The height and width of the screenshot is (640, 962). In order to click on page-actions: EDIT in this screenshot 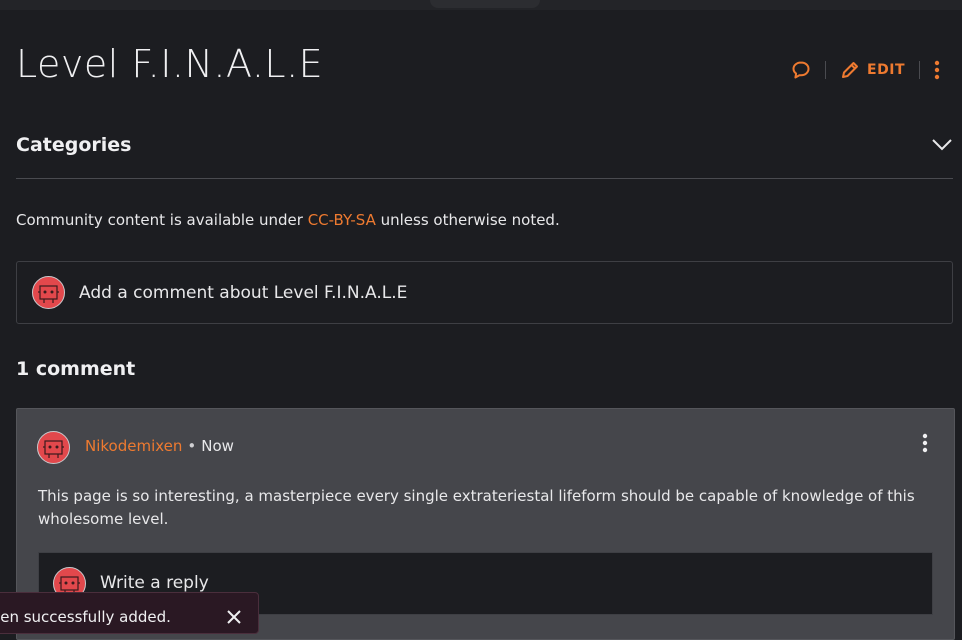, I will do `click(865, 70)`.